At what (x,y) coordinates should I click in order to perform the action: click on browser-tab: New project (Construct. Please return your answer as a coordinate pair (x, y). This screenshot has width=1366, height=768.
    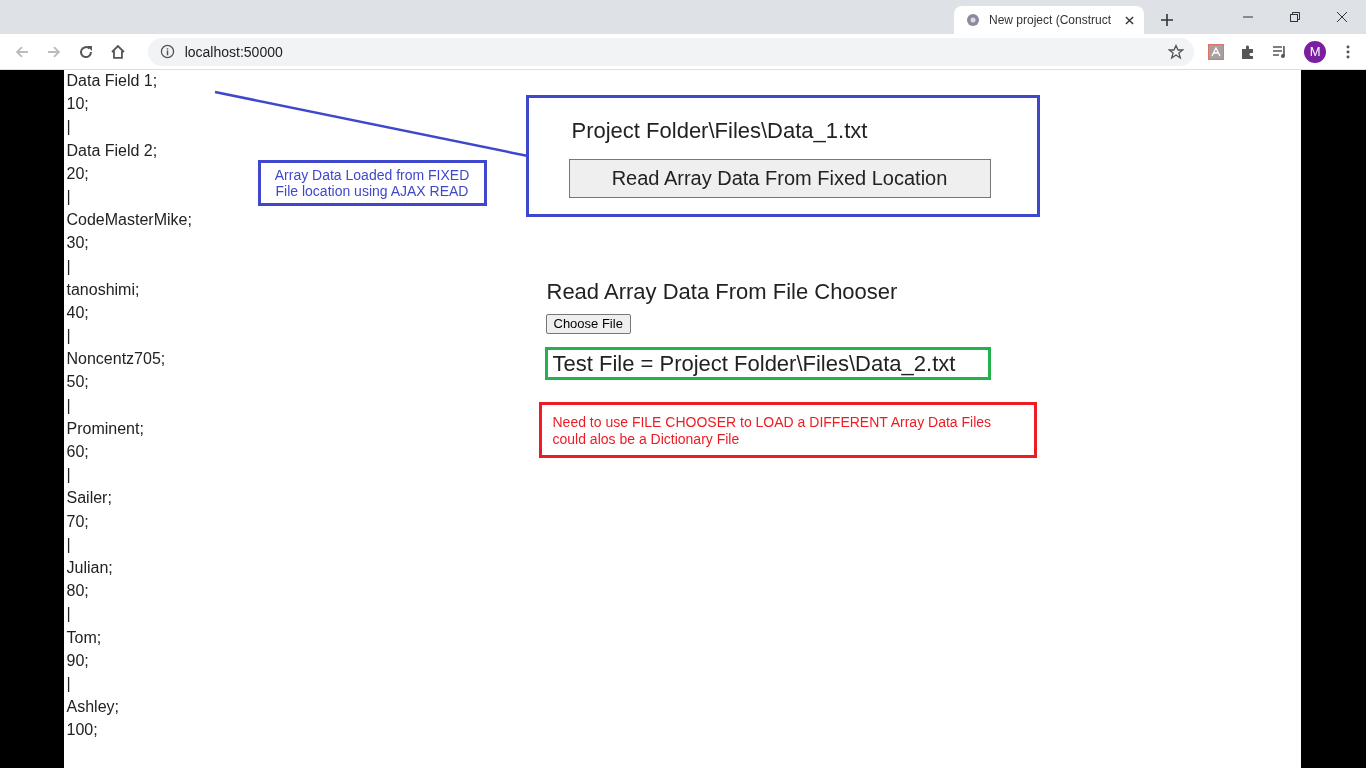
    Looking at the image, I should click on (1049, 20).